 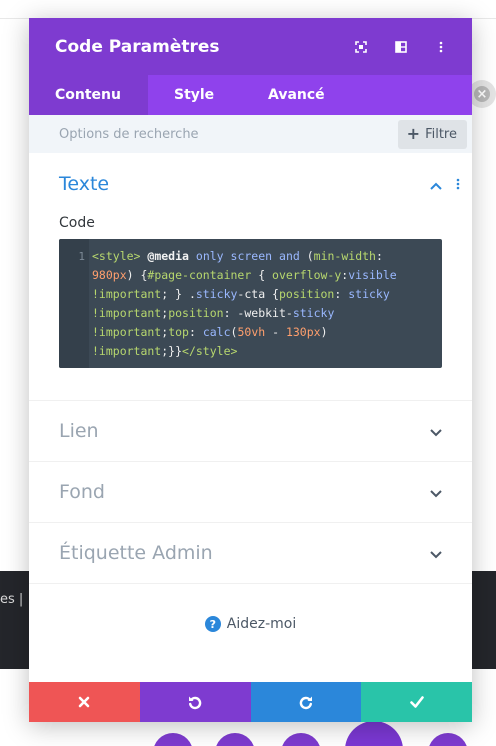 I want to click on modal-header: Code Paramètres, so click(x=250, y=46).